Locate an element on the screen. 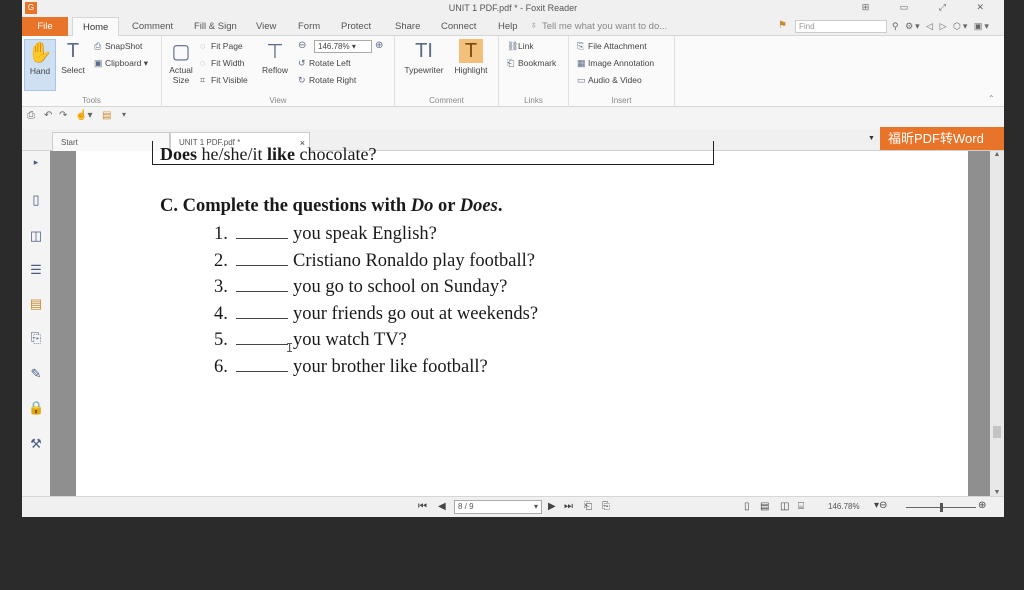 This screenshot has width=1024, height=590. fit-width-button: ◌ Fit Width is located at coordinates (222, 63).